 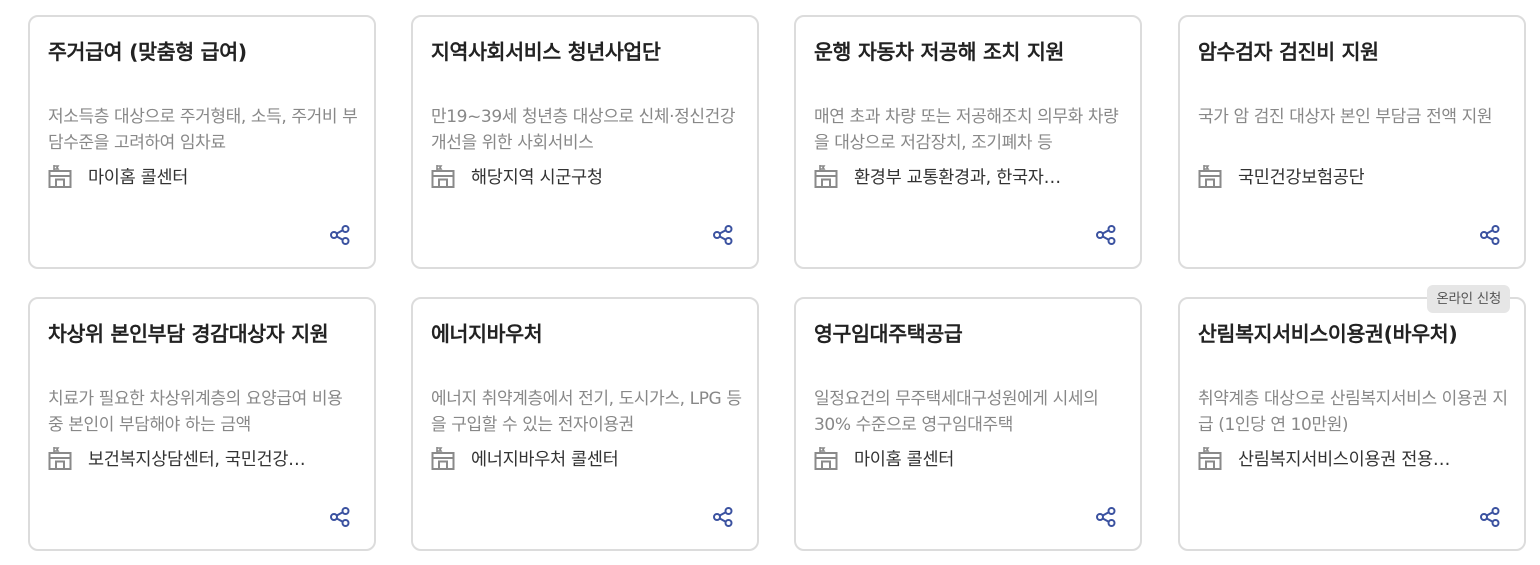 I want to click on card-org-label: 에너지바우처 콜센터, so click(x=545, y=459).